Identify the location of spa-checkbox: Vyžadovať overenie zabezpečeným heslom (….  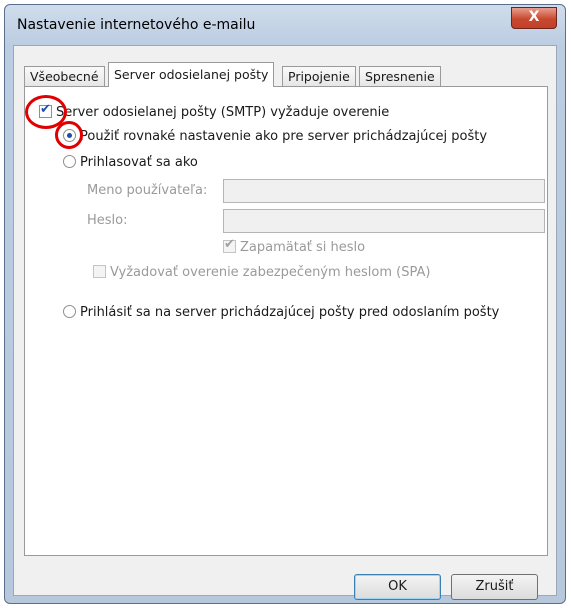
(261, 272).